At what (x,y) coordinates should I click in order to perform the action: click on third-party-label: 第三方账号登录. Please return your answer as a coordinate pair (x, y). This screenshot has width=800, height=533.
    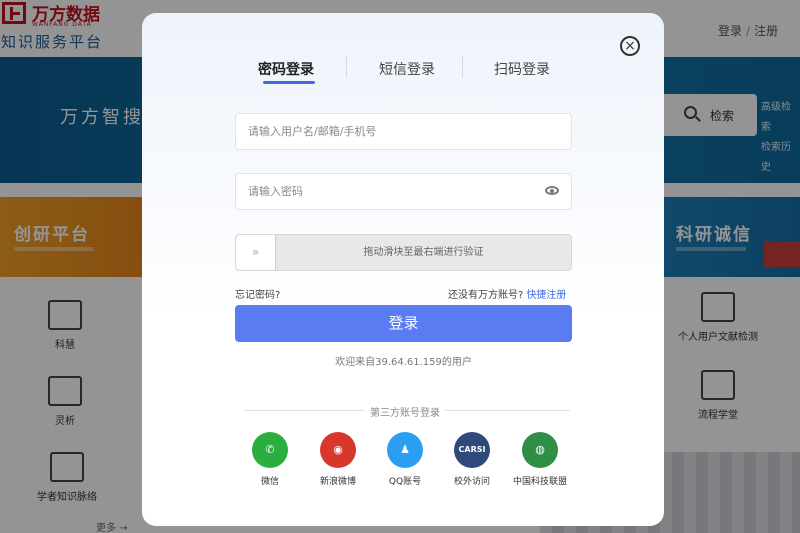
    Looking at the image, I should click on (405, 411).